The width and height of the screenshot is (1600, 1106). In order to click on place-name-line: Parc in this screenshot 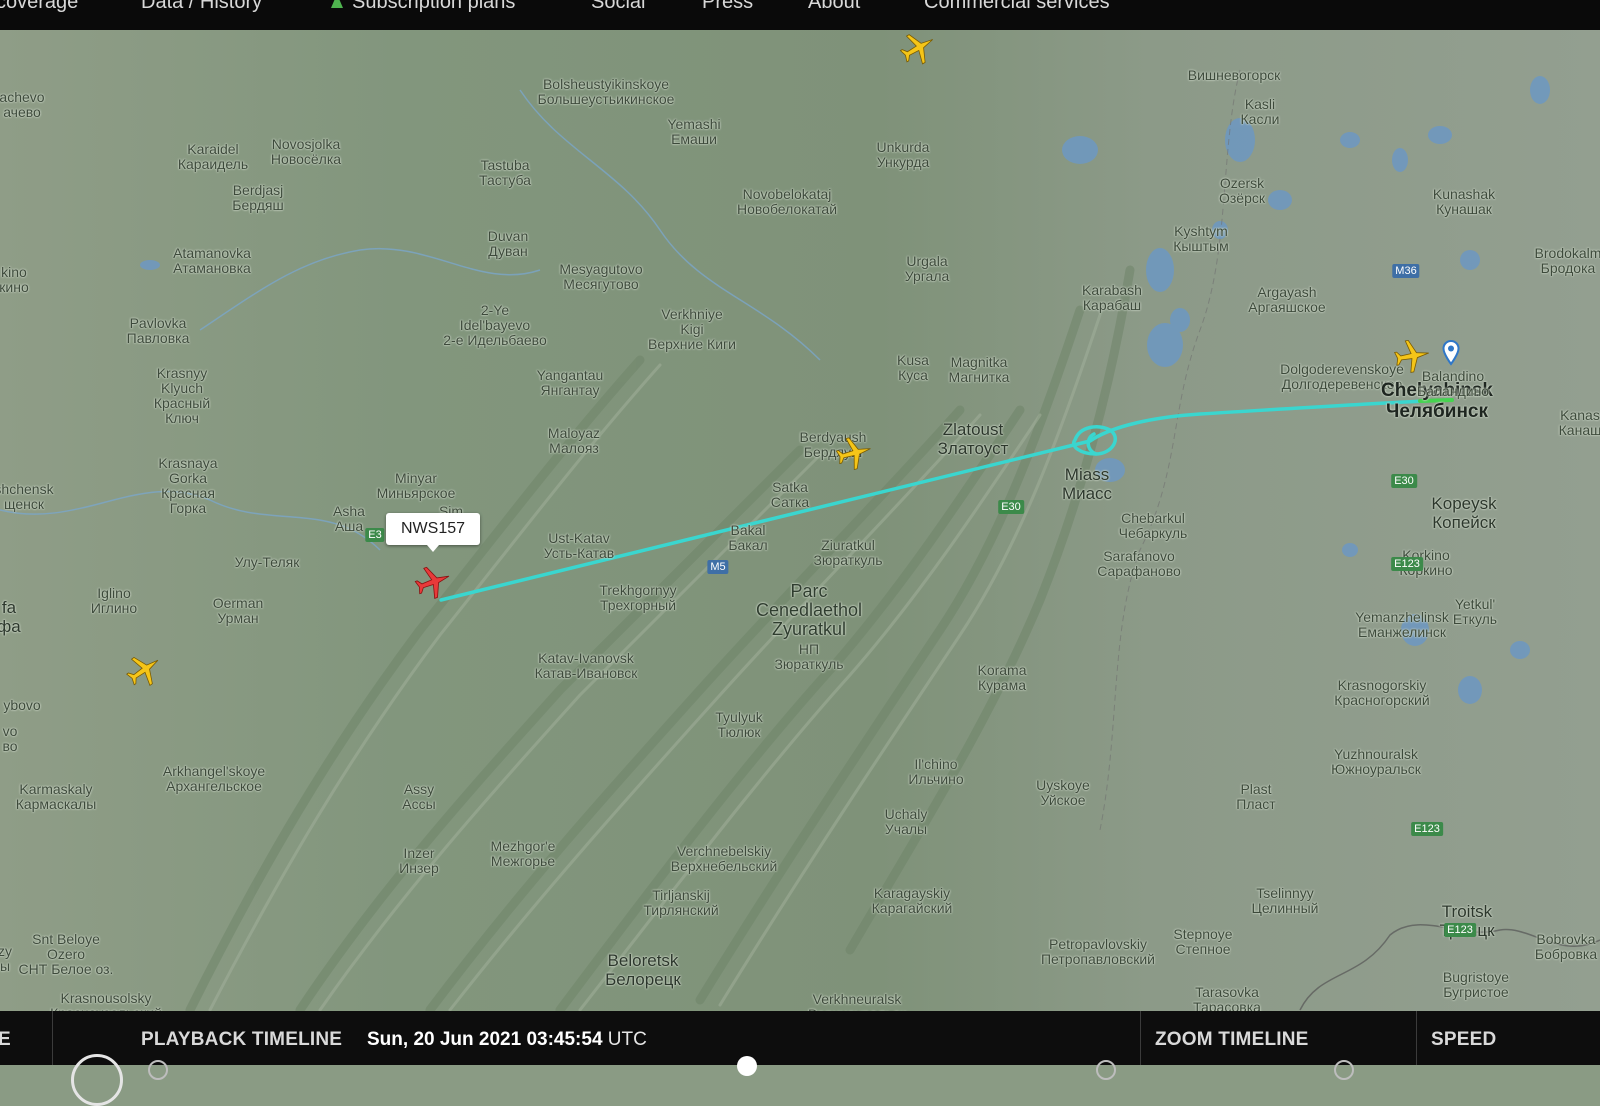, I will do `click(809, 591)`.